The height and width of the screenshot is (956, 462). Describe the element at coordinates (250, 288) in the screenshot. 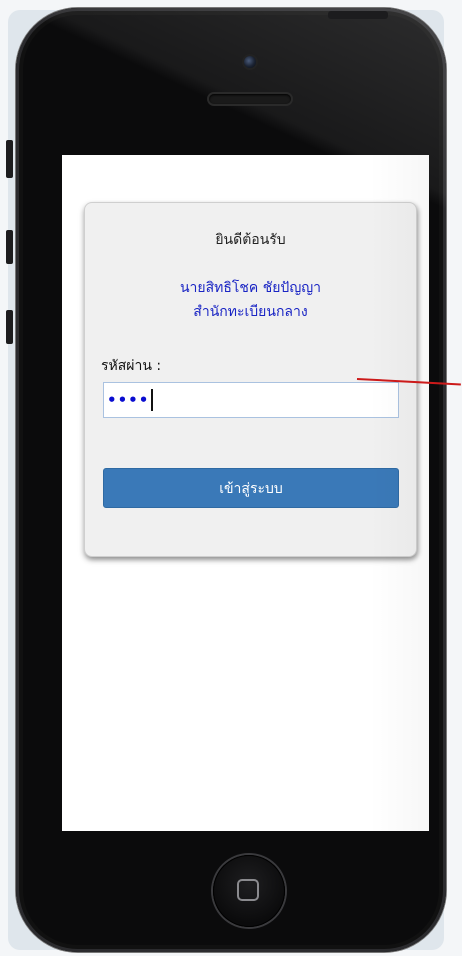

I see `user-name: นายสิทธิโชค ชัยปัญญา` at that location.